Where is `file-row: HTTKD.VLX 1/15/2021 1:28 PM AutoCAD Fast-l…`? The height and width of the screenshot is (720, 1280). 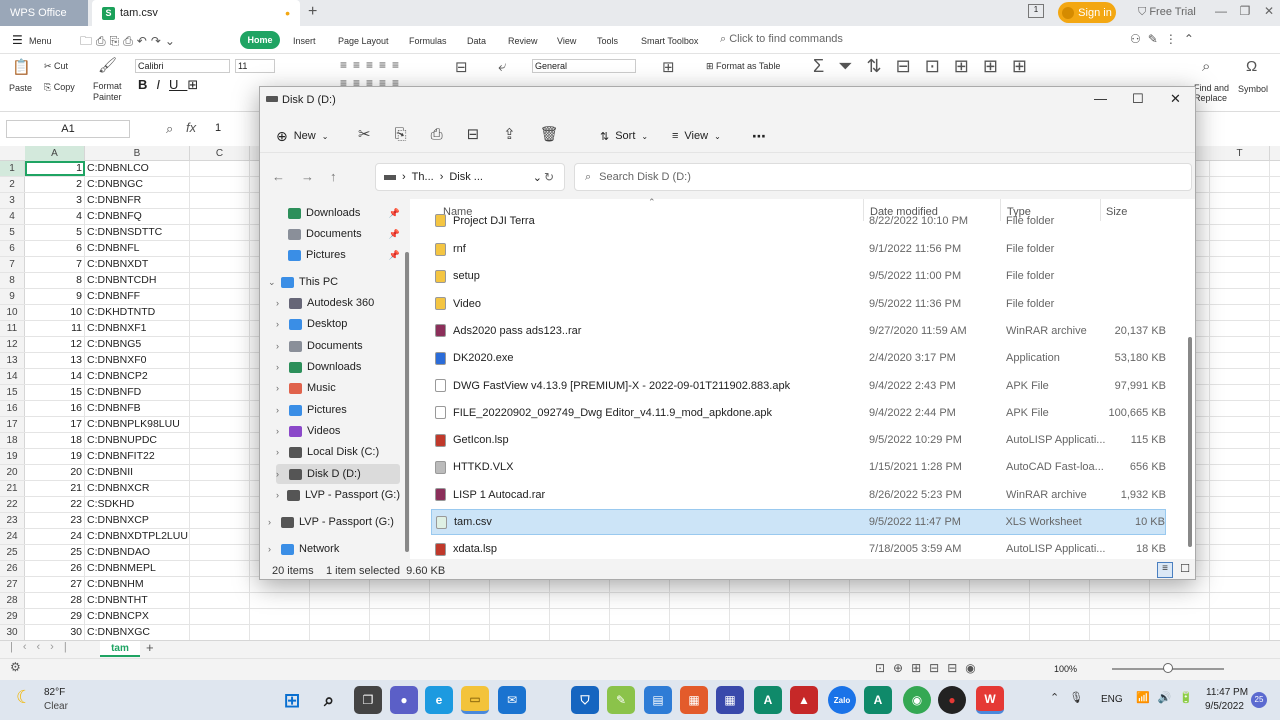
file-row: HTTKD.VLX 1/15/2021 1:28 PM AutoCAD Fast-l… is located at coordinates (798, 467).